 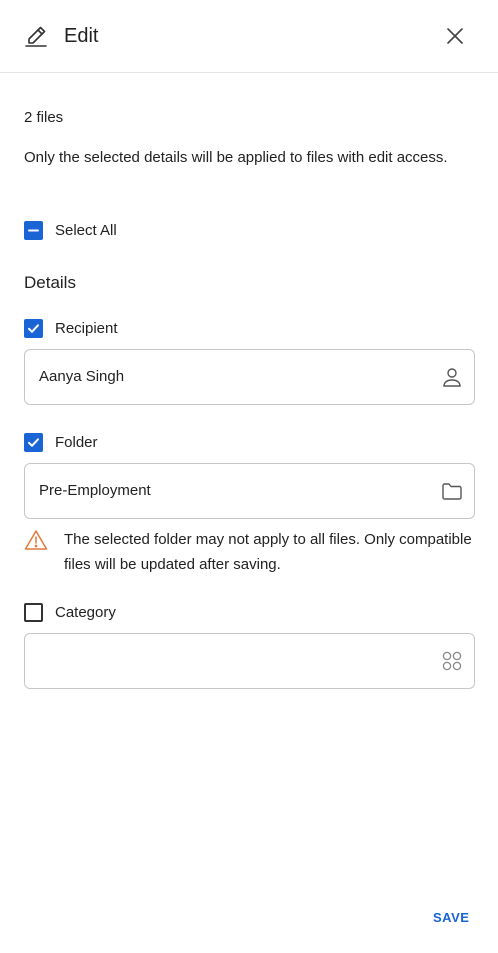 What do you see at coordinates (82, 376) in the screenshot?
I see `recipient-value: Aanya Singh` at bounding box center [82, 376].